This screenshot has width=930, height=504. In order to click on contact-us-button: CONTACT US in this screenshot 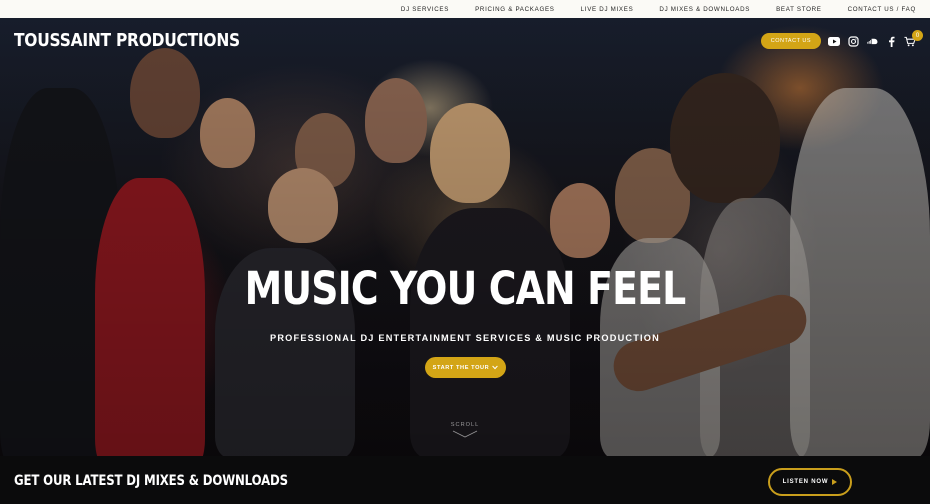, I will do `click(790, 41)`.